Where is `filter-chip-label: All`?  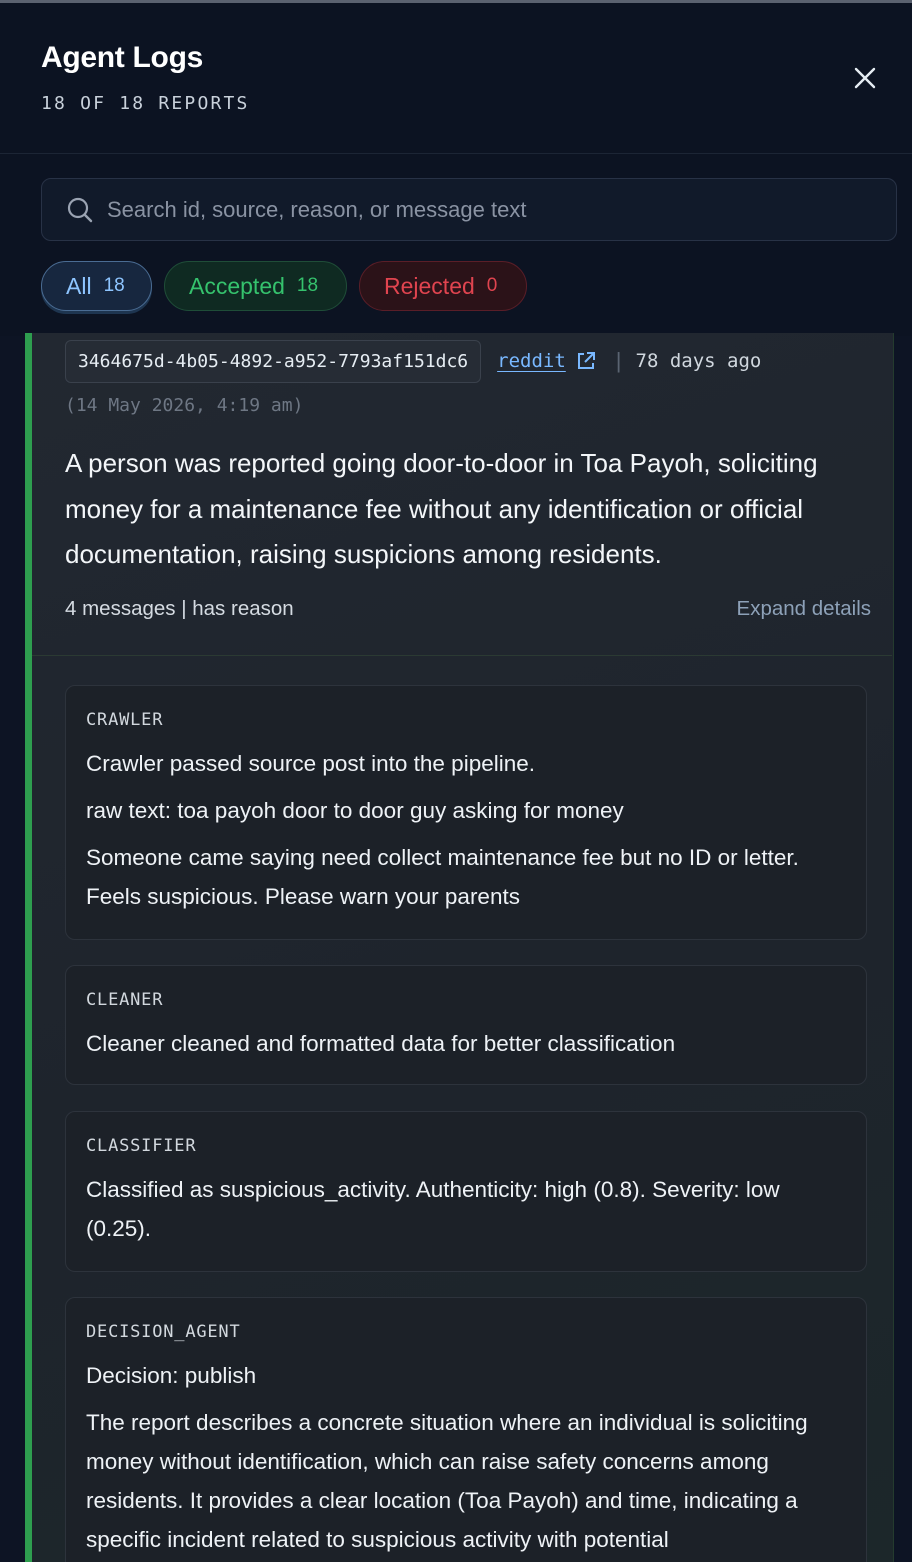
filter-chip-label: All is located at coordinates (79, 285).